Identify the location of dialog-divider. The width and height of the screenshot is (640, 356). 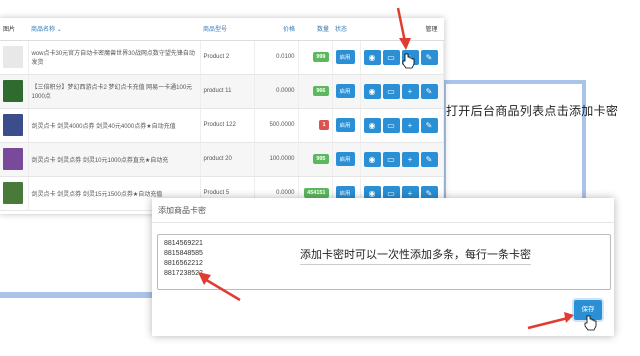
(383, 222).